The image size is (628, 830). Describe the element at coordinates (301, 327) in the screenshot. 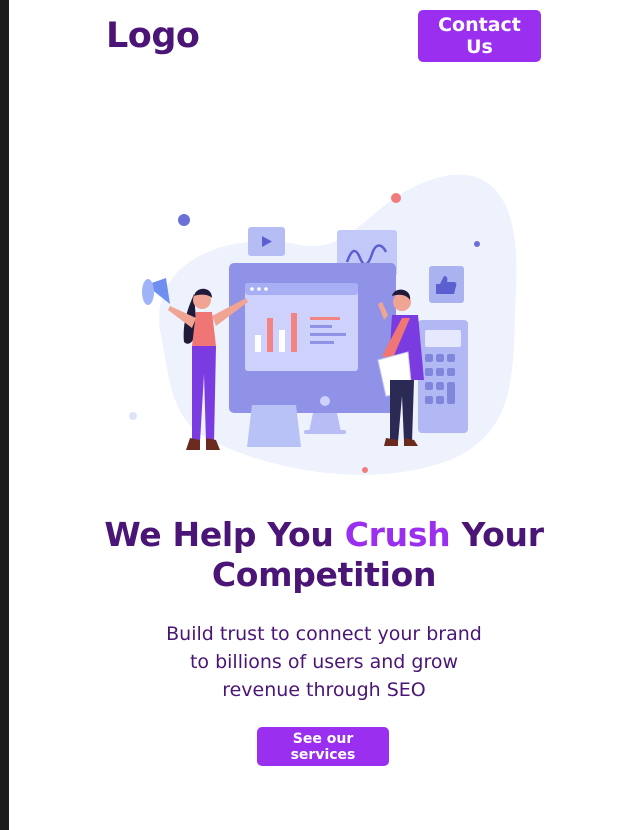

I see `monitor-screen` at that location.